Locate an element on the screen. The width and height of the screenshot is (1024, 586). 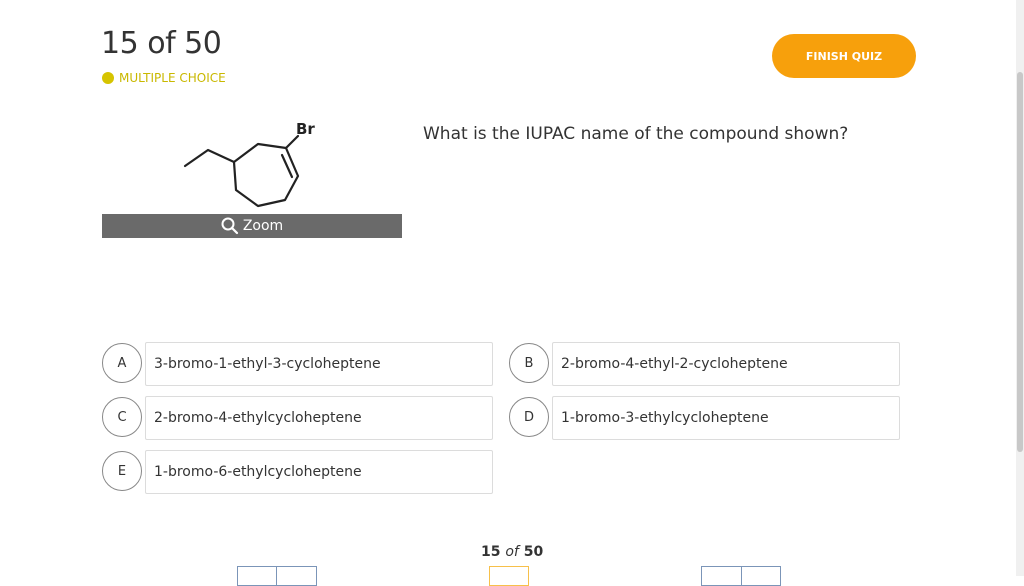
option-text: 2-bromo-4-ethyl-2-cycloheptene is located at coordinates (726, 364).